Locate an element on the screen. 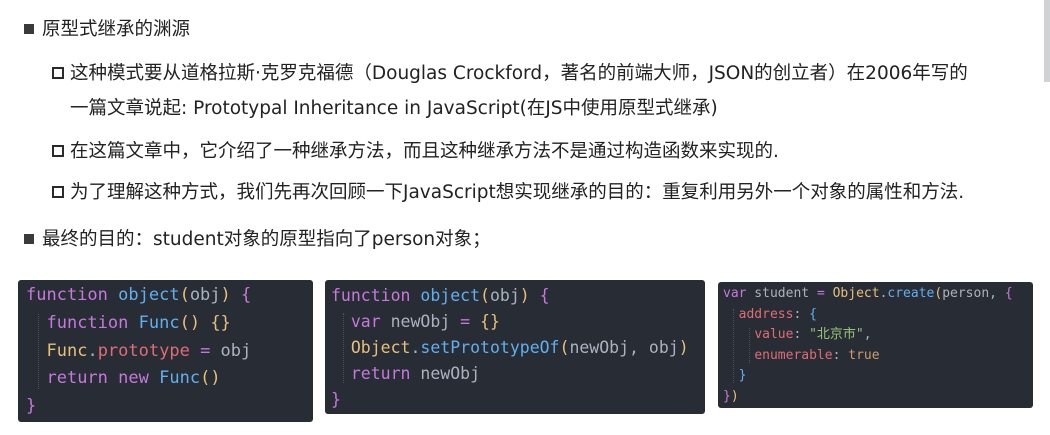 The image size is (1050, 435). code-token: newObj, obj is located at coordinates (624, 347).